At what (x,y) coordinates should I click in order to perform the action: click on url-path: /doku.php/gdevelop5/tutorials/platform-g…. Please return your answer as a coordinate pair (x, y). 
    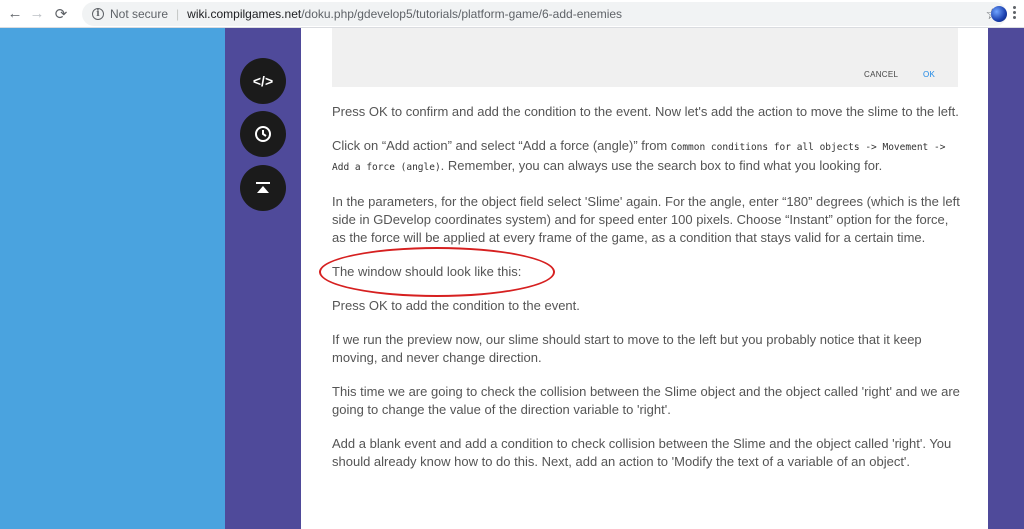
    Looking at the image, I should click on (461, 14).